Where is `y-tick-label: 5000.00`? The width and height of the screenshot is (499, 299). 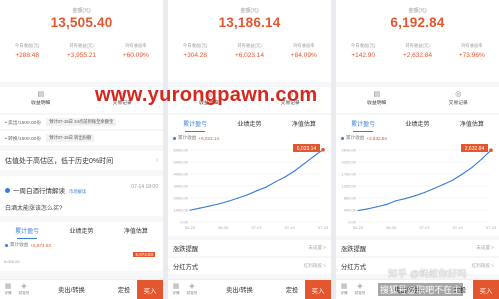 y-tick-label: 5000.00 is located at coordinates (181, 162).